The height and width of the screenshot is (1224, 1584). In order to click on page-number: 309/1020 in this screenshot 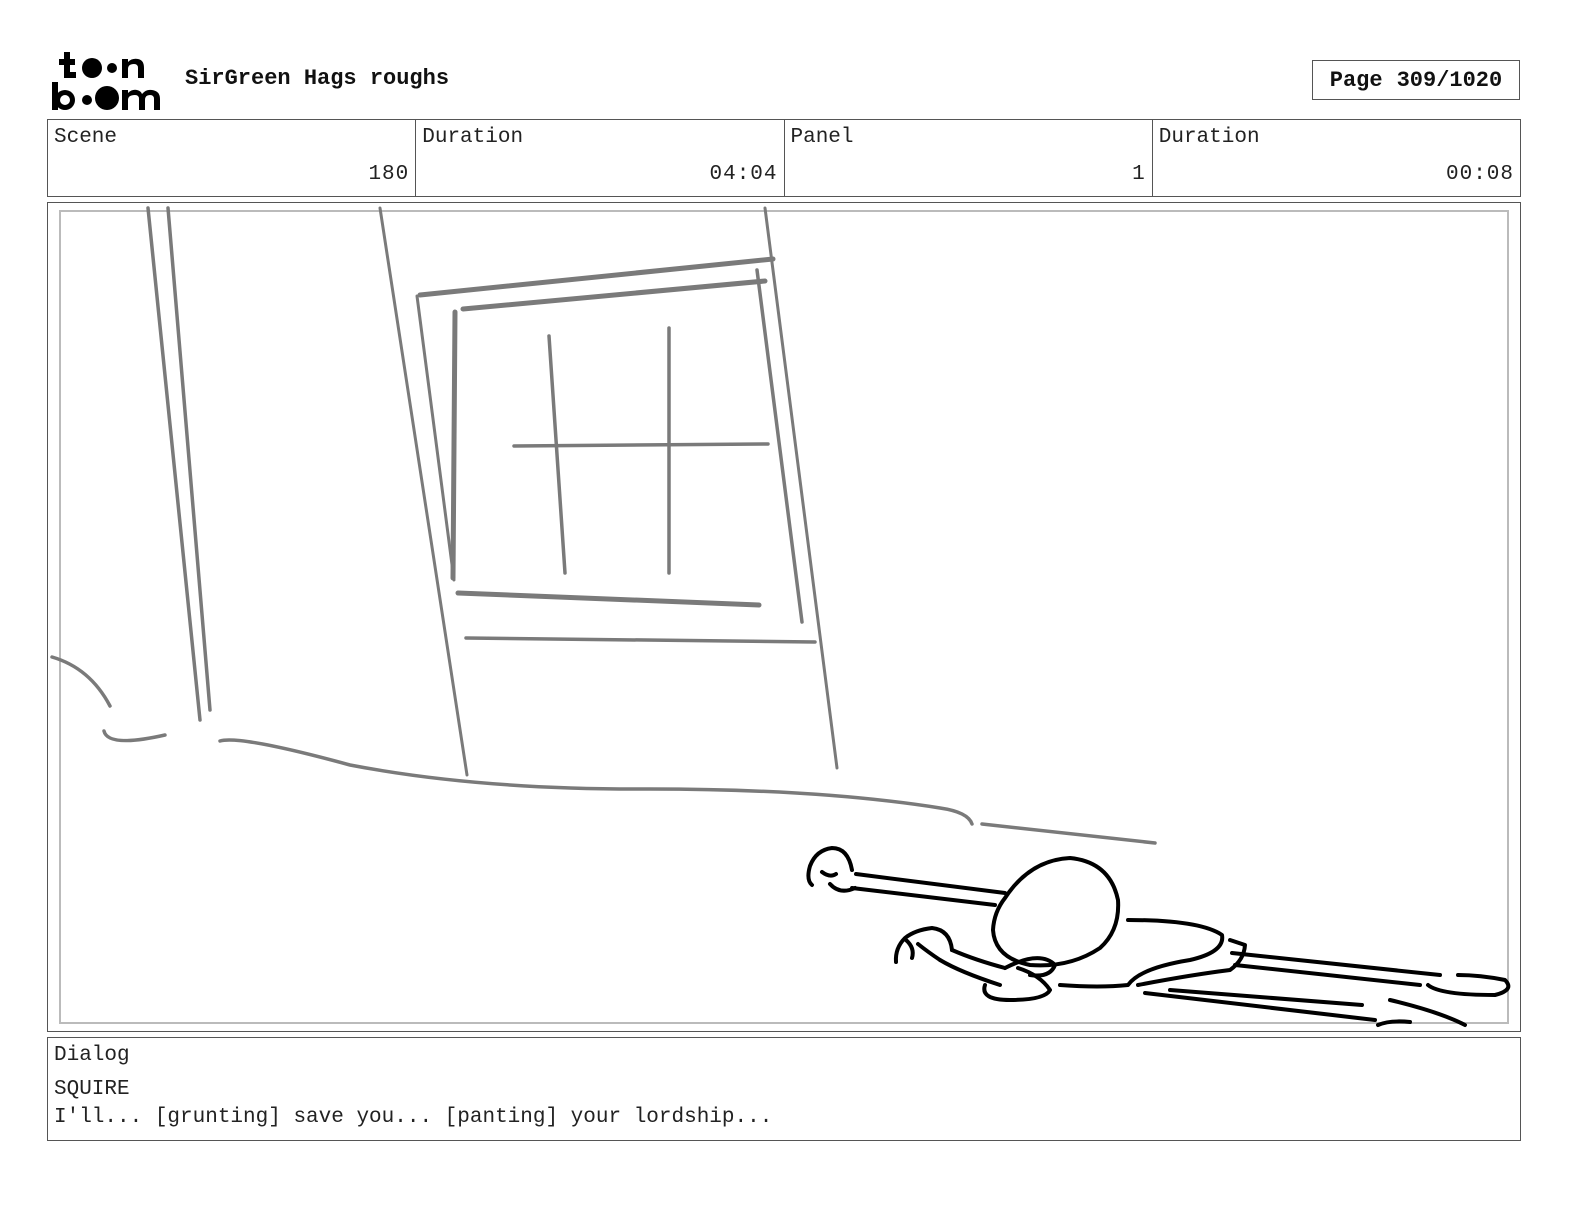, I will do `click(1449, 80)`.